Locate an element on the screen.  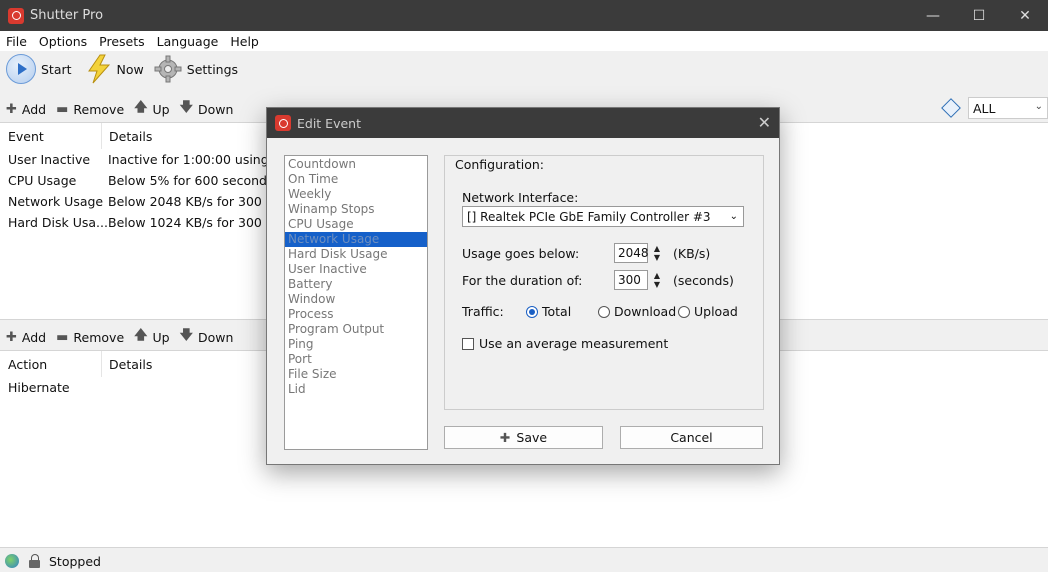
menu-options: Options is located at coordinates (63, 41).